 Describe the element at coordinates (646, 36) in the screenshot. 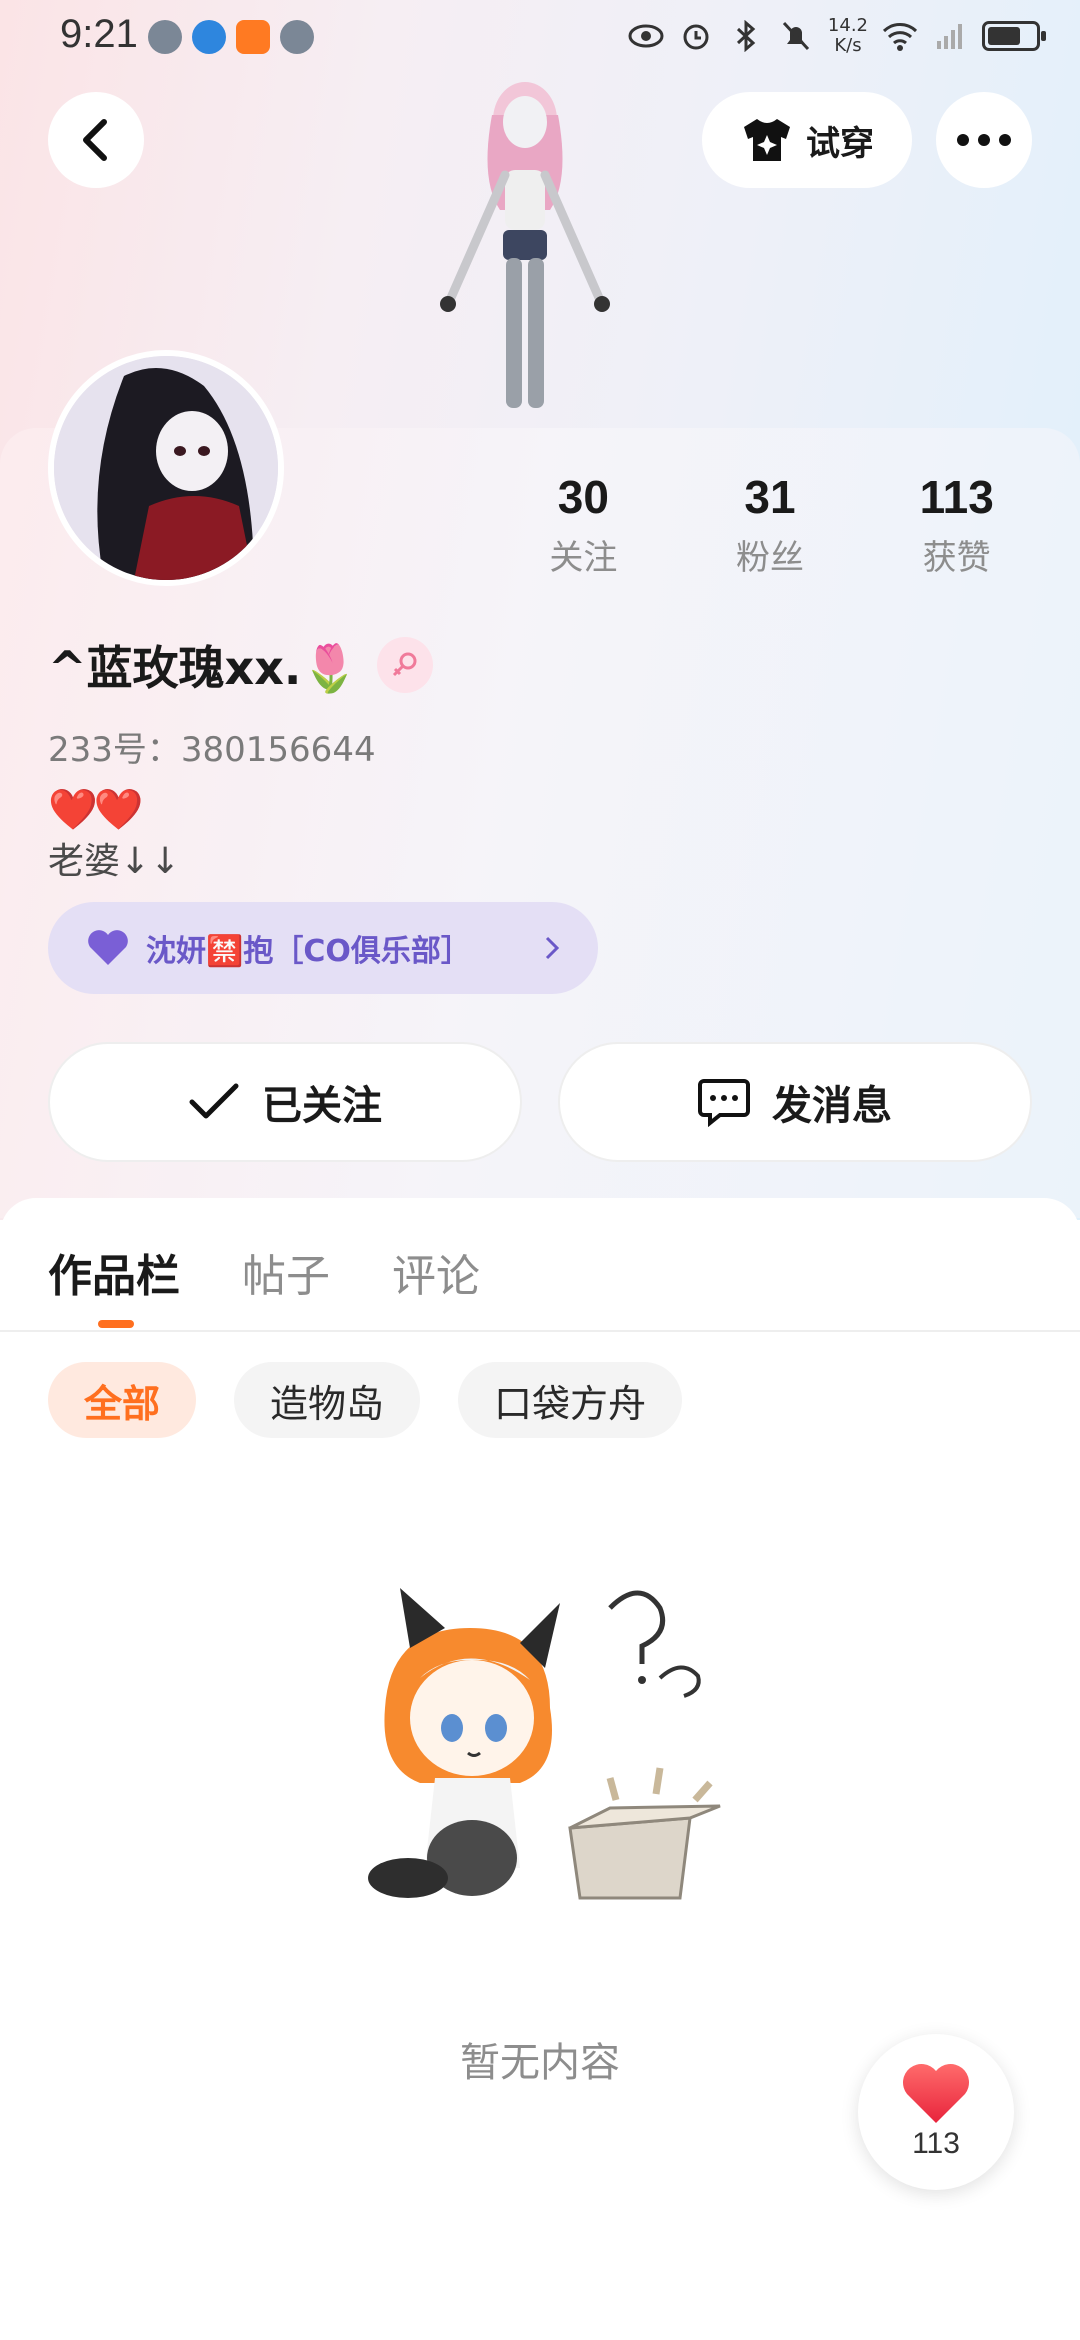

I see `eye-icon` at that location.